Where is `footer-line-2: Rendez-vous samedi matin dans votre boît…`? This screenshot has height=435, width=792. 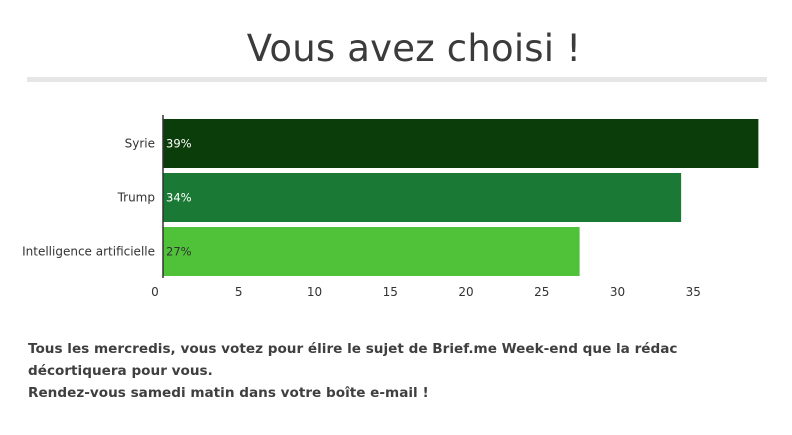
footer-line-2: Rendez-vous samedi matin dans votre boît… is located at coordinates (228, 393).